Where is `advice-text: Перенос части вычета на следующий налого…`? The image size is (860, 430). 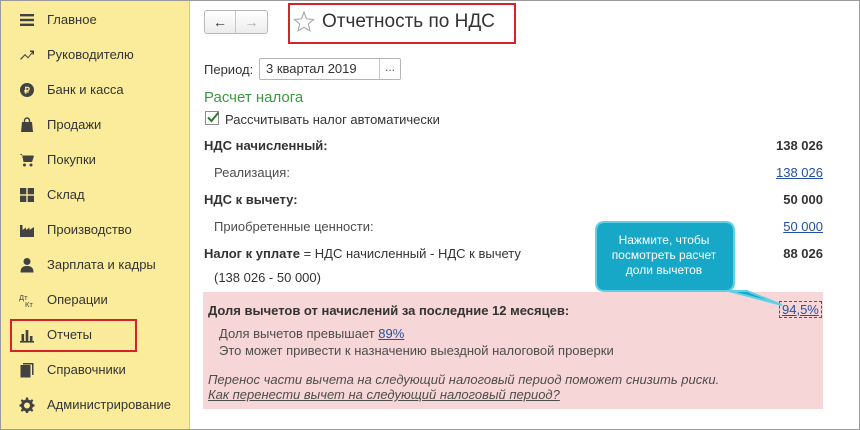
advice-text: Перенос части вычета на следующий налого… is located at coordinates (464, 379).